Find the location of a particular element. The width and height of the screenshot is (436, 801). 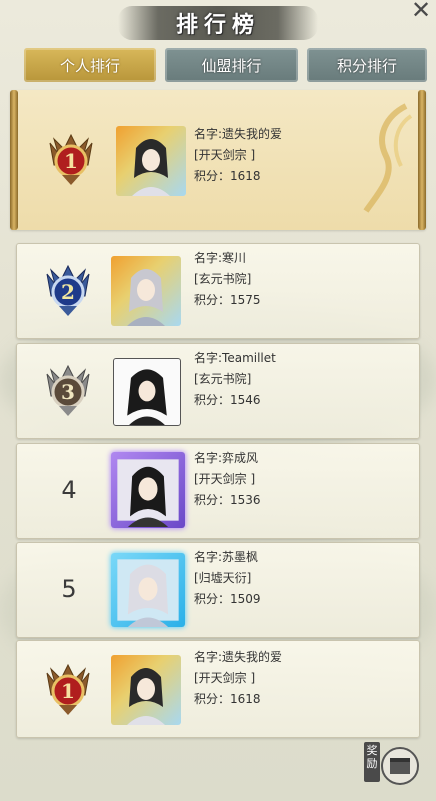

page-title: 排行榜 is located at coordinates (217, 25).